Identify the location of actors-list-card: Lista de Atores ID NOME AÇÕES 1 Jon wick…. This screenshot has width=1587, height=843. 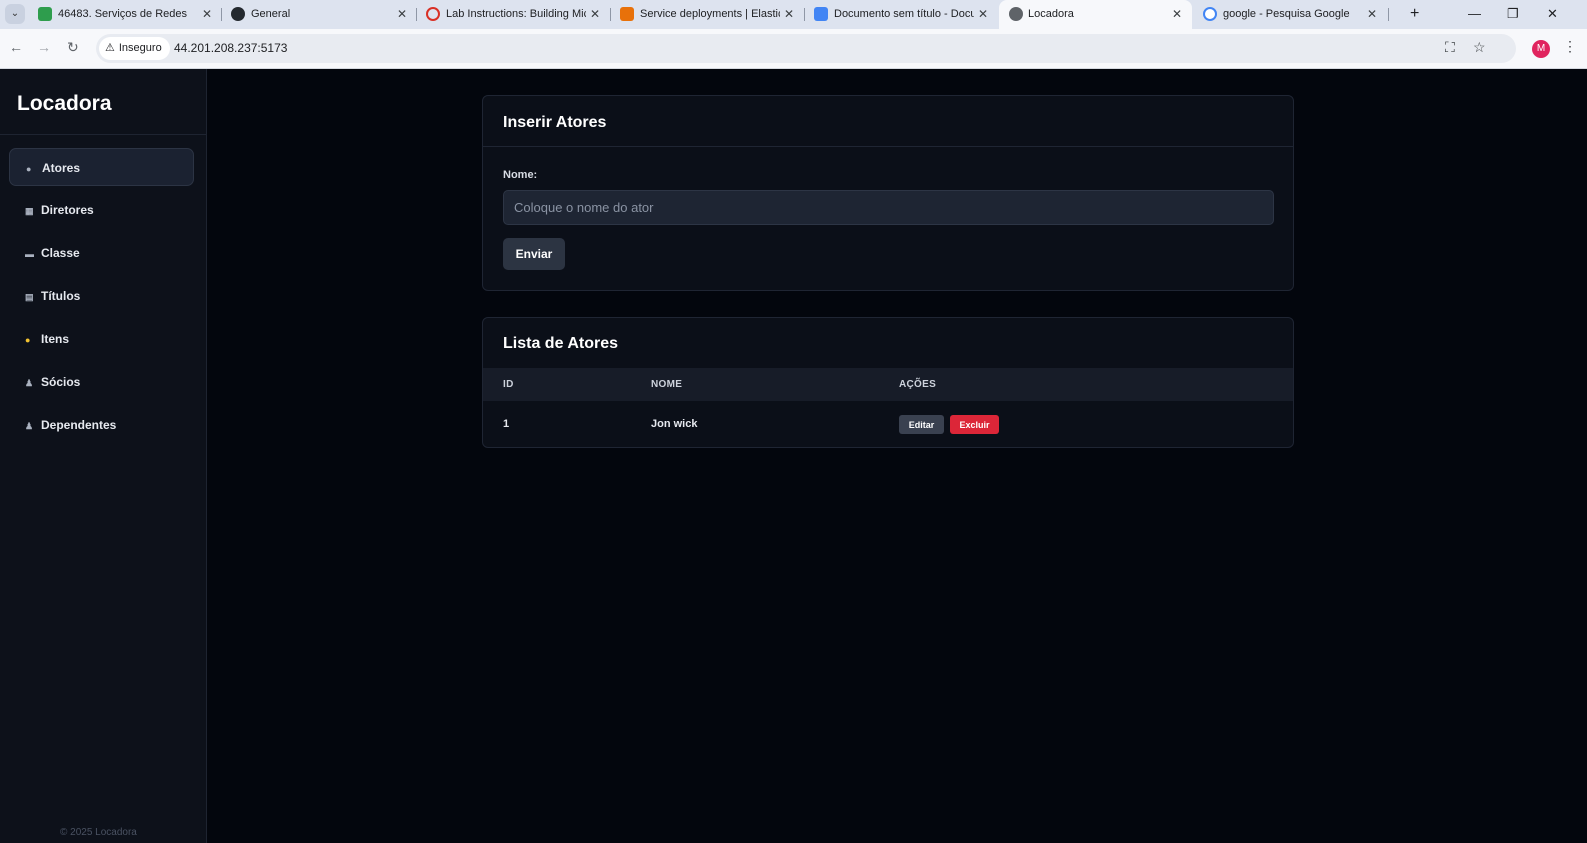
(888, 382).